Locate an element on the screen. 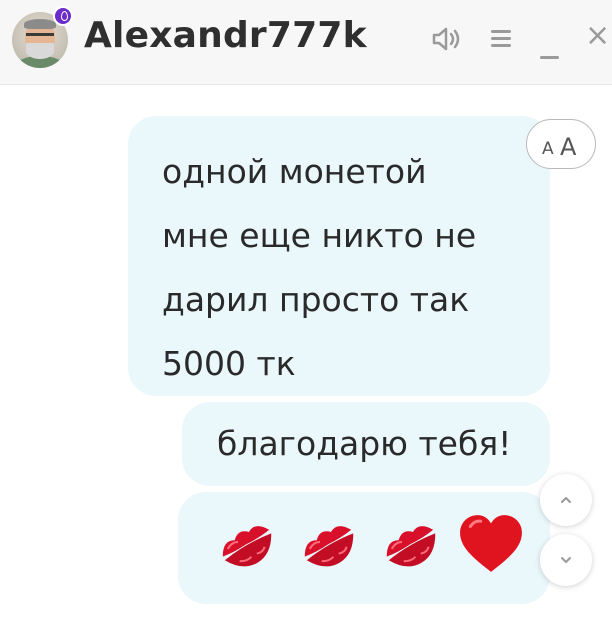 The width and height of the screenshot is (612, 617). speaker-icon is located at coordinates (448, 39).